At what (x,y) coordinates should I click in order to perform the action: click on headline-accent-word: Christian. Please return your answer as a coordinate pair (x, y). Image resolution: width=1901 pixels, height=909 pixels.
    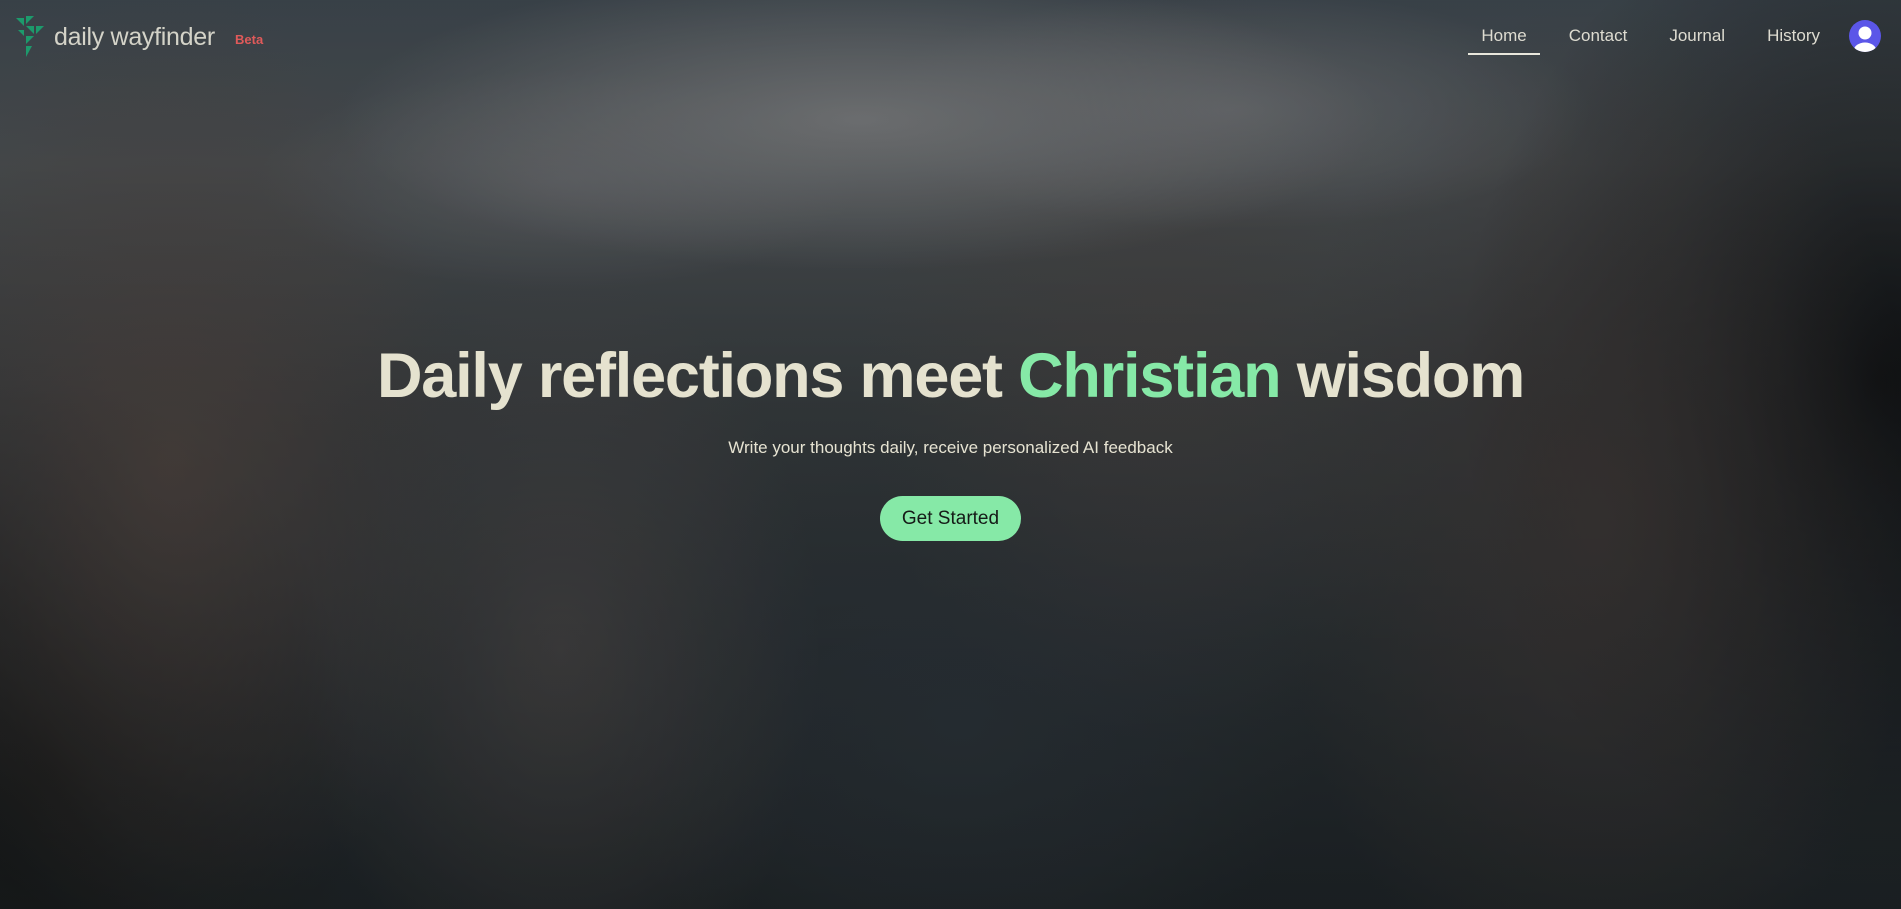
    Looking at the image, I should click on (1149, 376).